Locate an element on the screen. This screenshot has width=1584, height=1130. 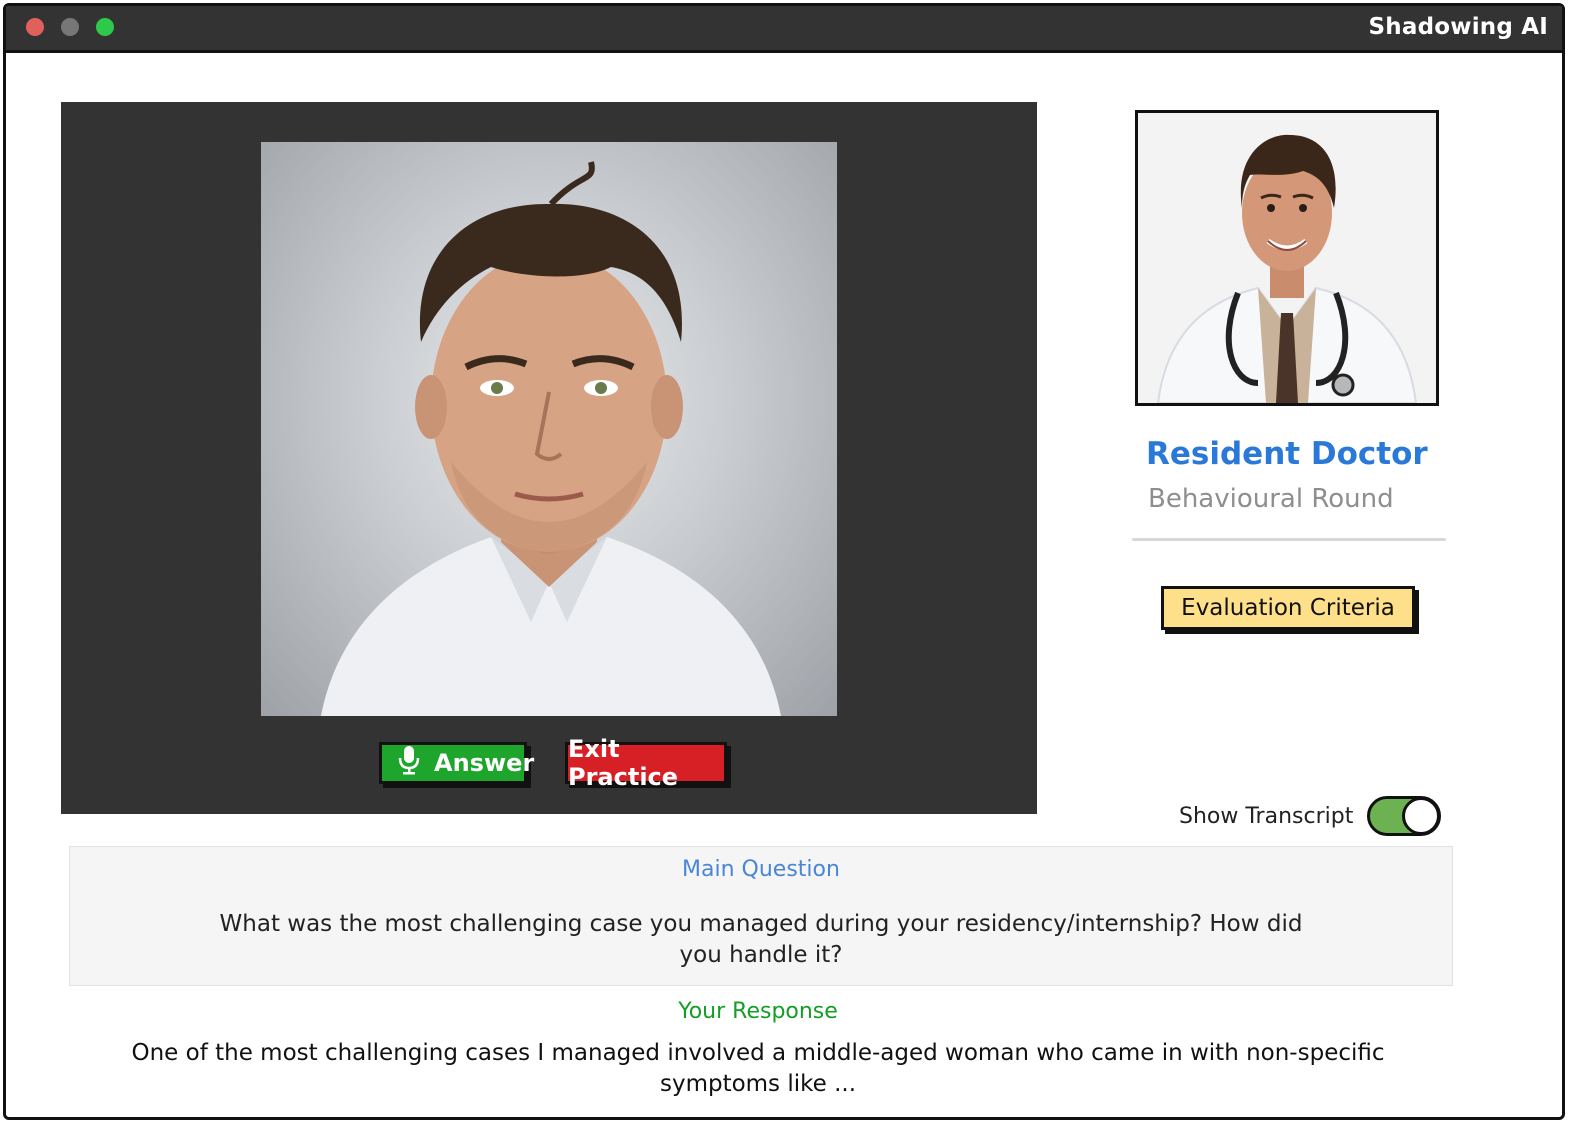
role-title: Resident Doctor is located at coordinates (1287, 454).